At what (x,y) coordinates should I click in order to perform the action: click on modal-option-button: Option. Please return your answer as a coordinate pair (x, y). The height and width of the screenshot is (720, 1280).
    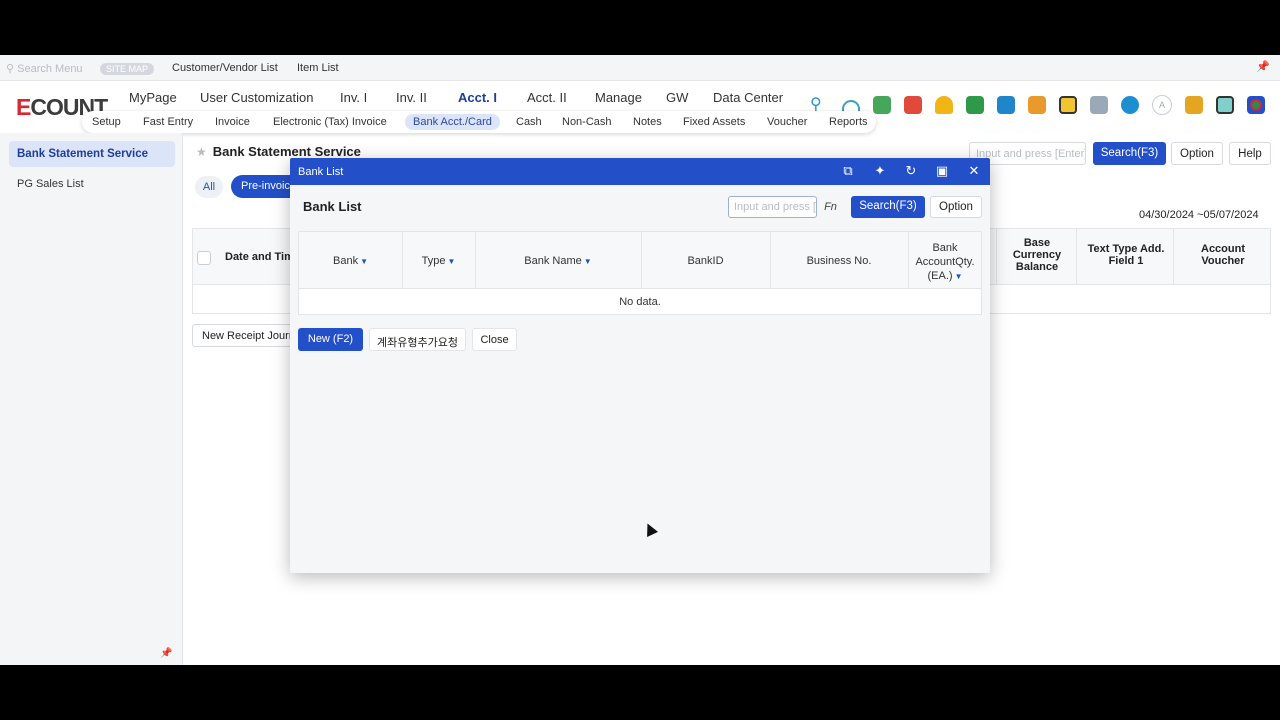
    Looking at the image, I should click on (956, 207).